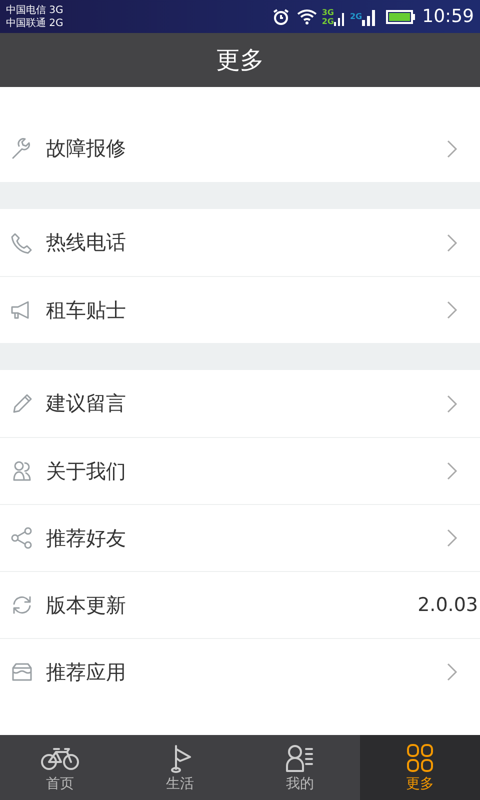 The image size is (480, 800). Describe the element at coordinates (35, 23) in the screenshot. I see `carrier-name: 中国联通 2G` at that location.